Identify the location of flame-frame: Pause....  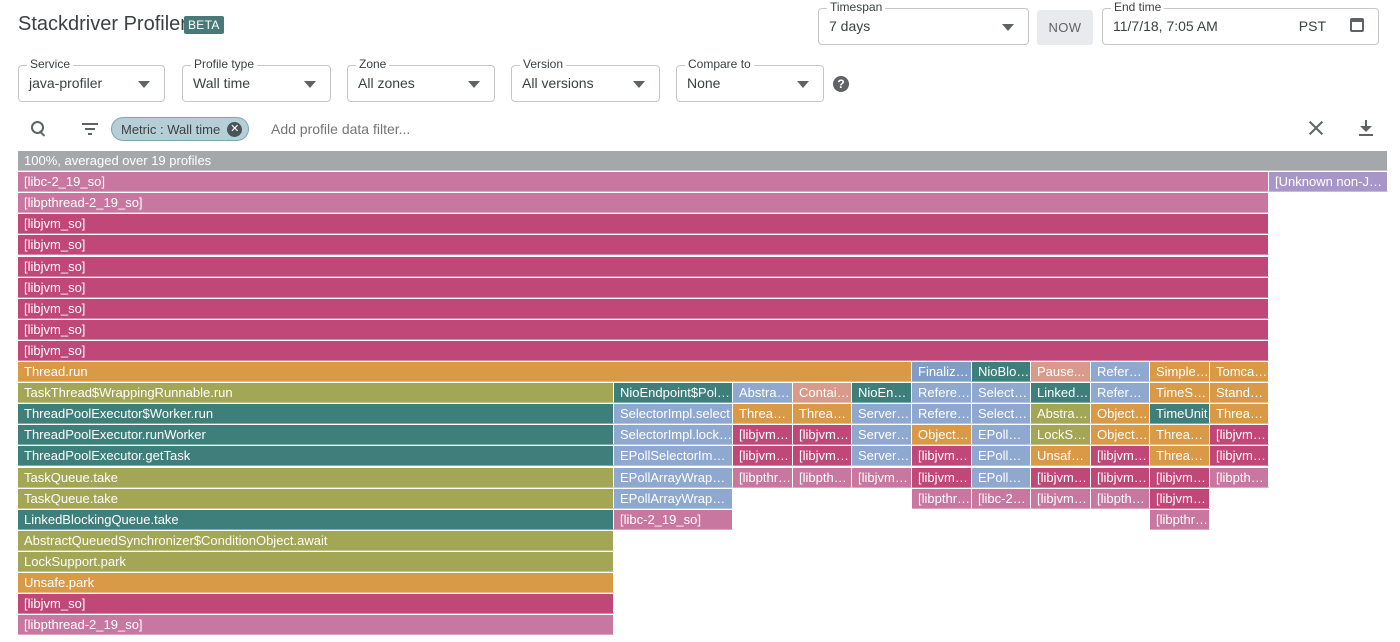
(1061, 372).